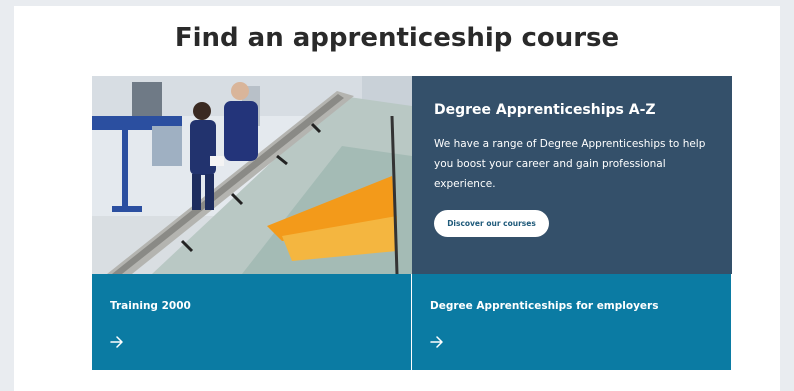 The width and height of the screenshot is (794, 391). What do you see at coordinates (397, 38) in the screenshot?
I see `page-heading: Find an apprenticeship course` at bounding box center [397, 38].